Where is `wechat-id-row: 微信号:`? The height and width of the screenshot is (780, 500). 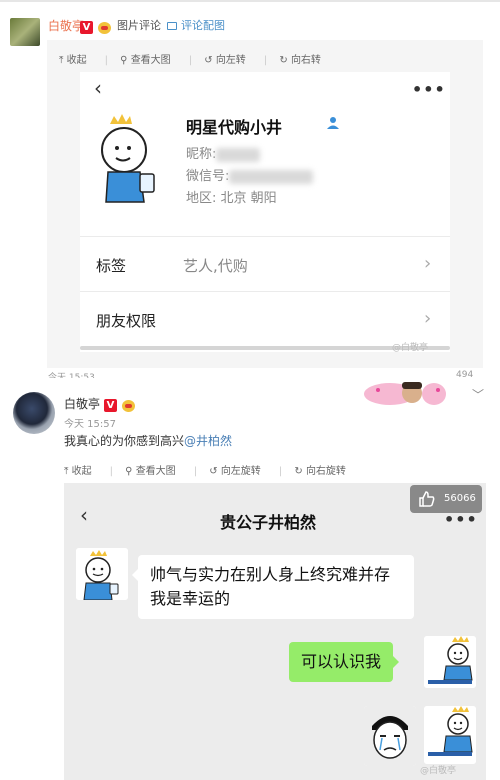 wechat-id-row: 微信号: is located at coordinates (250, 174).